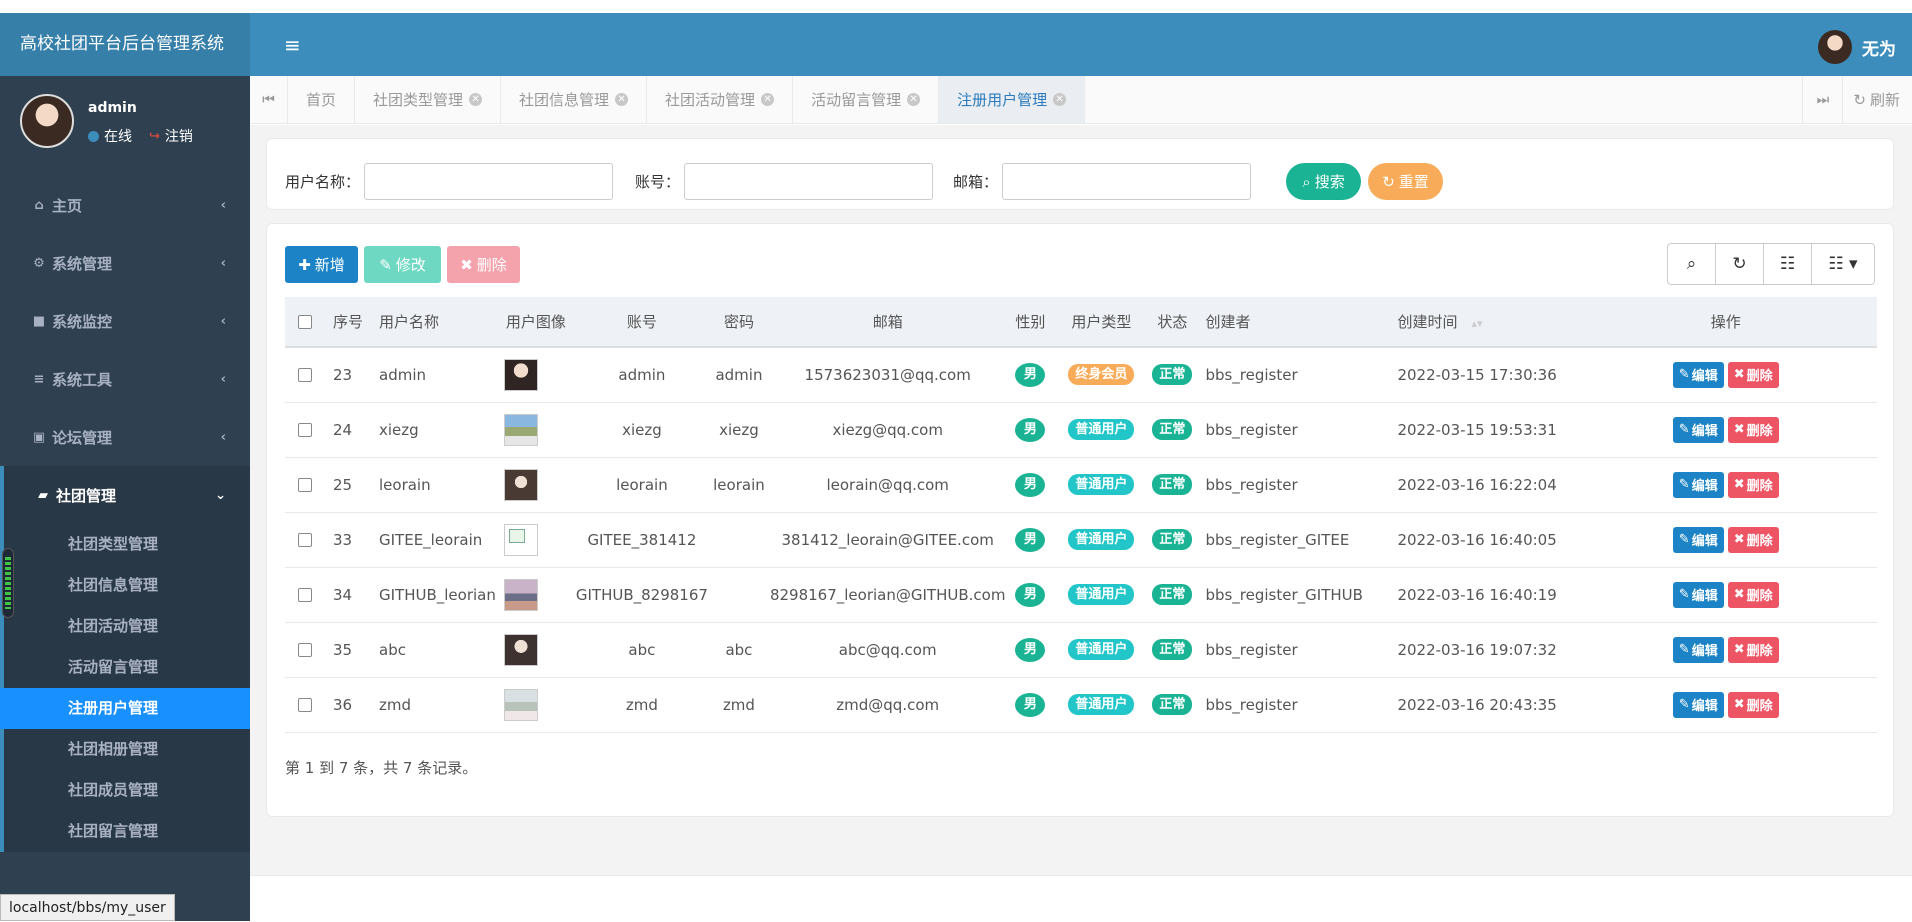 Image resolution: width=1912 pixels, height=922 pixels. What do you see at coordinates (720, 99) in the screenshot?
I see `tab-club-activity: 社团活动管理 ✕` at bounding box center [720, 99].